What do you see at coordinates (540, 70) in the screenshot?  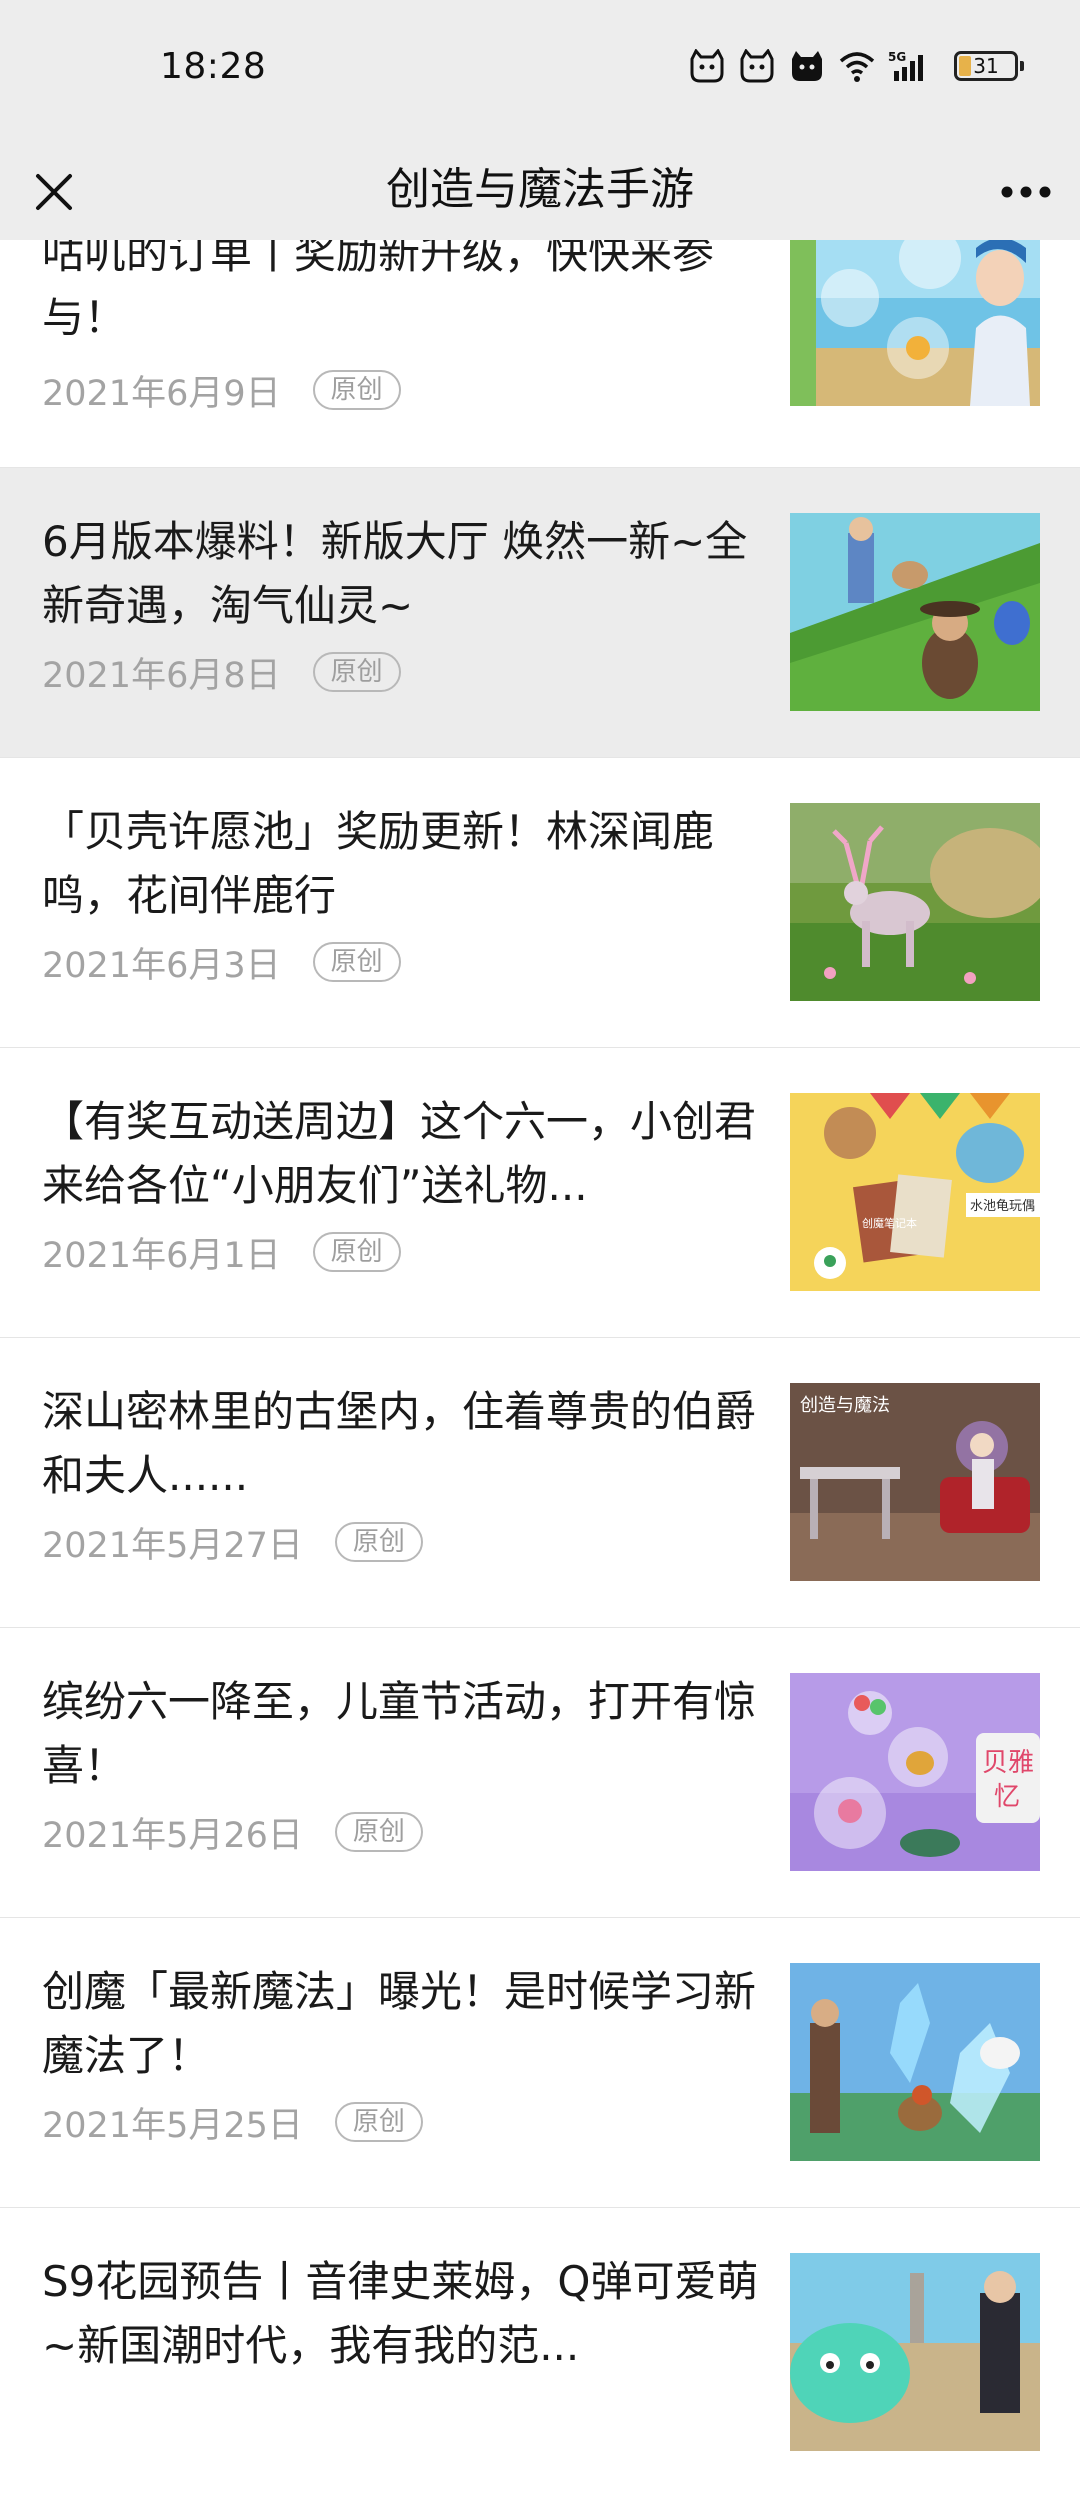 I see `status-bar: 18:28 5G 31` at bounding box center [540, 70].